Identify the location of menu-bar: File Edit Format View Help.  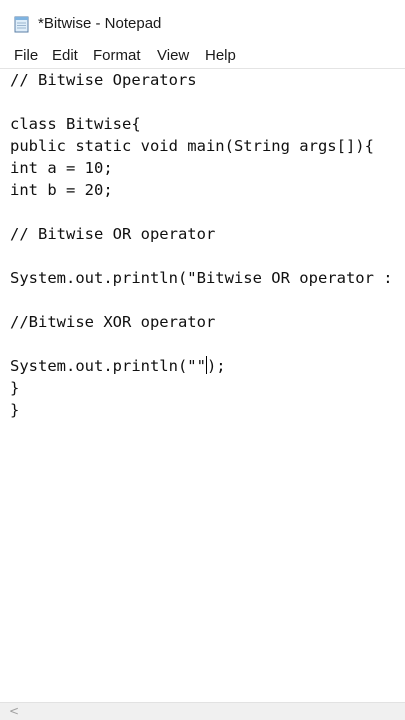
(202, 56).